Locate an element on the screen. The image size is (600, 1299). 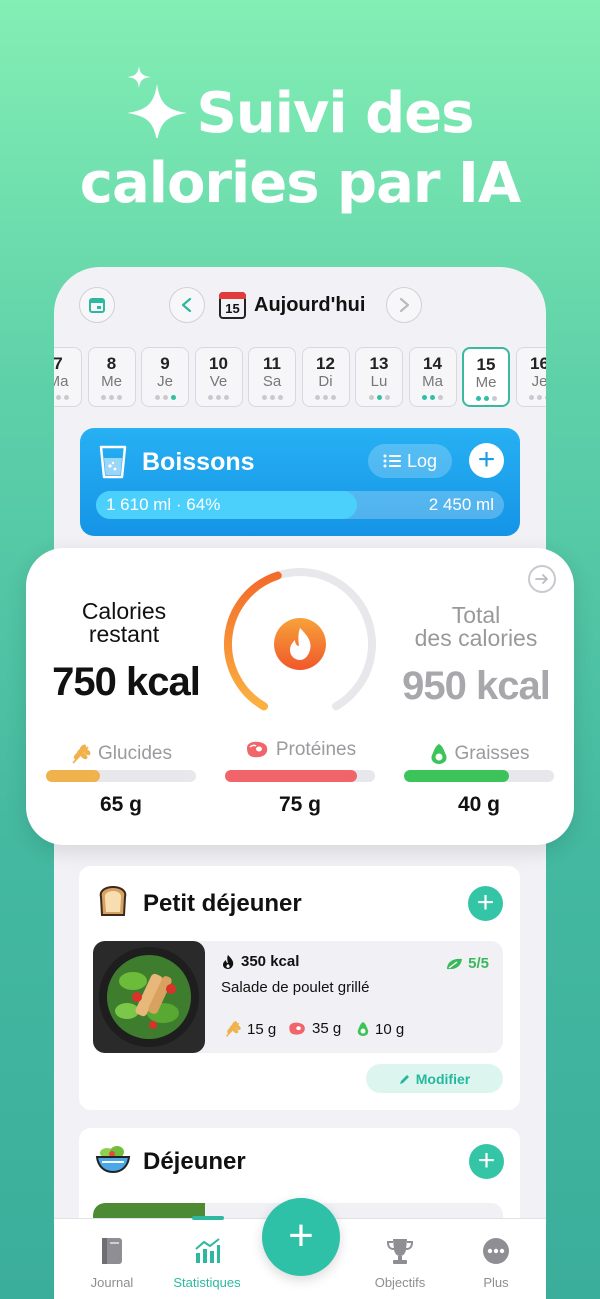
food-photo is located at coordinates (149, 997).